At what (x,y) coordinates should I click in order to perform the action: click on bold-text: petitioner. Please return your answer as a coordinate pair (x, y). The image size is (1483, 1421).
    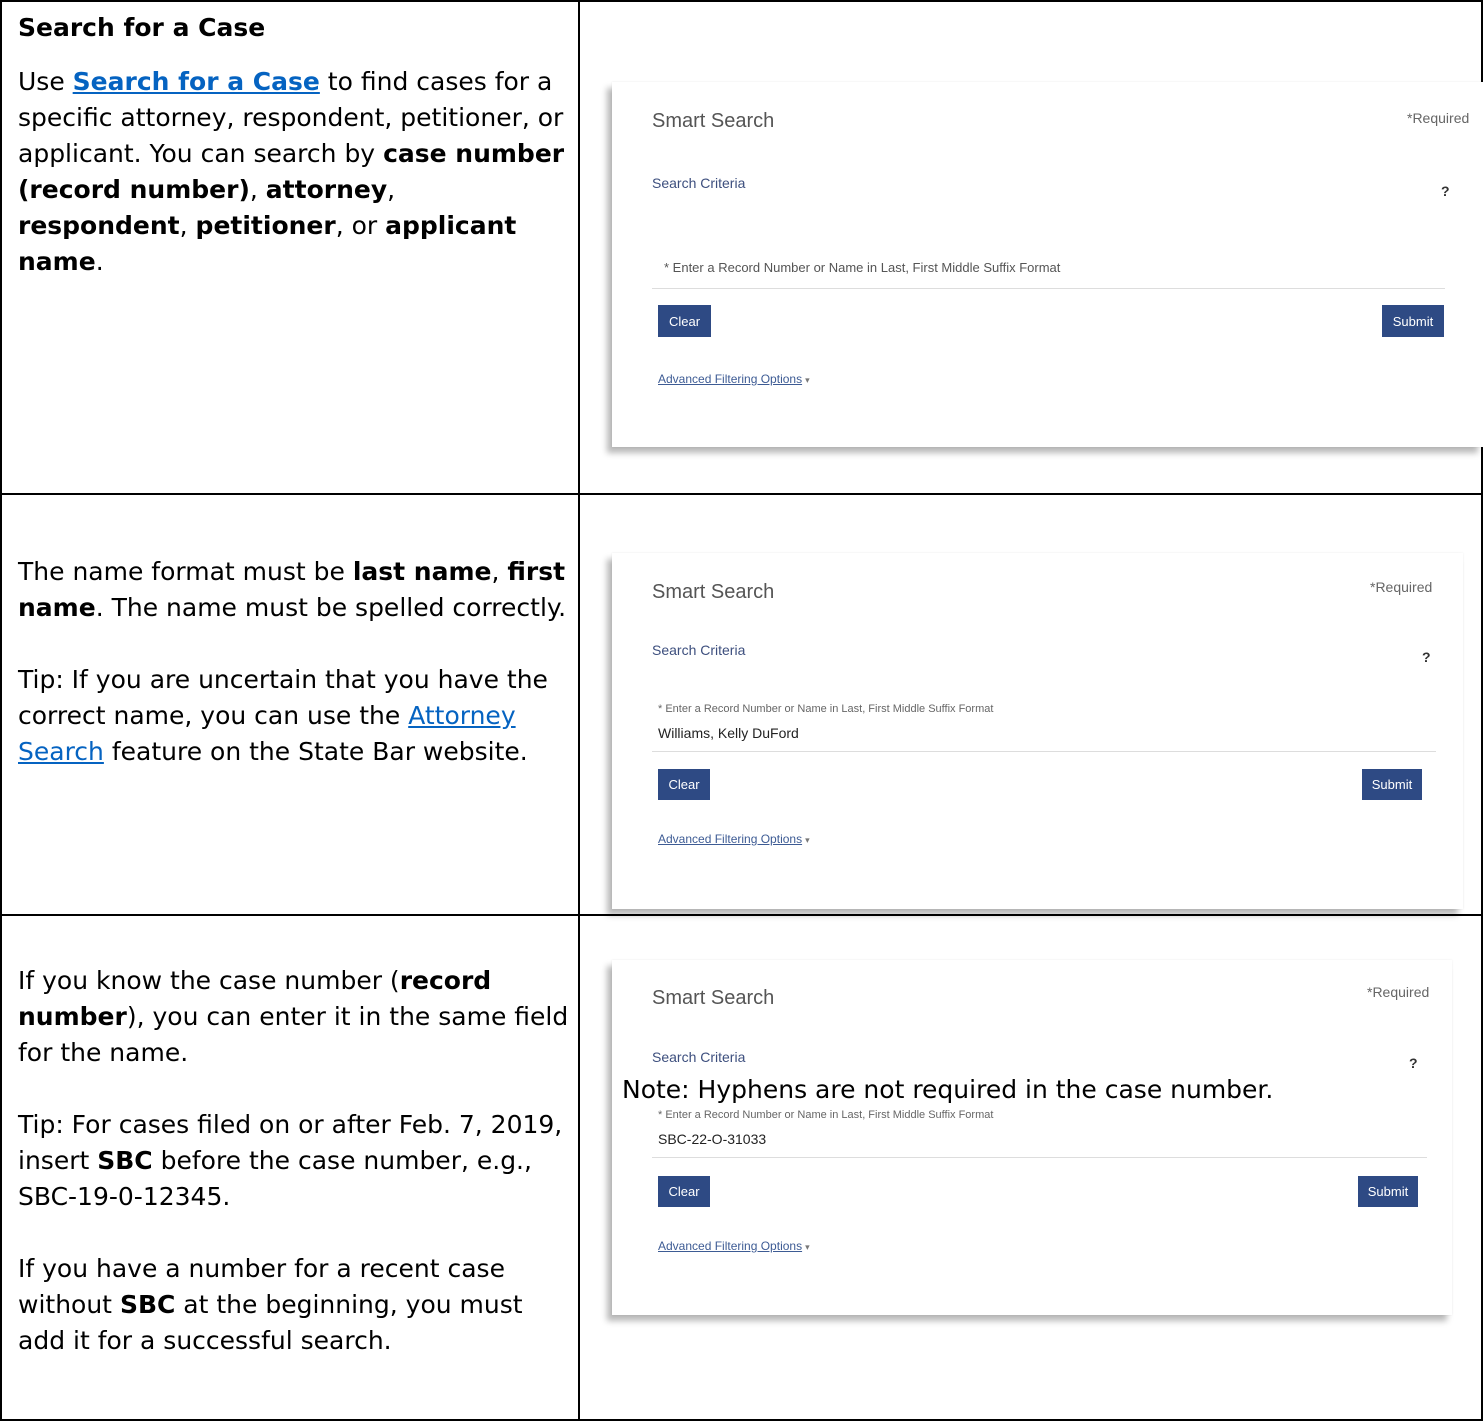
    Looking at the image, I should click on (265, 225).